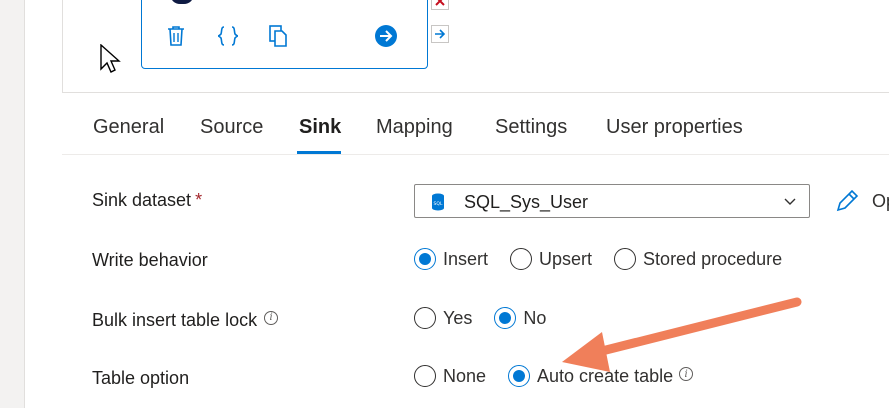 This screenshot has width=889, height=408. Describe the element at coordinates (425, 376) in the screenshot. I see `radio-none-circle` at that location.